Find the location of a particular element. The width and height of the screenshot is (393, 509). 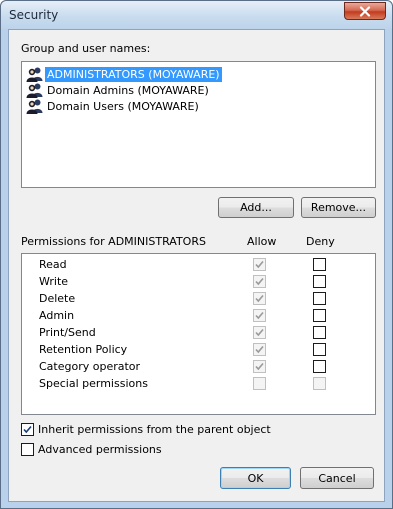

user-list-item: Domain Users (MOYAWARE) is located at coordinates (113, 106).